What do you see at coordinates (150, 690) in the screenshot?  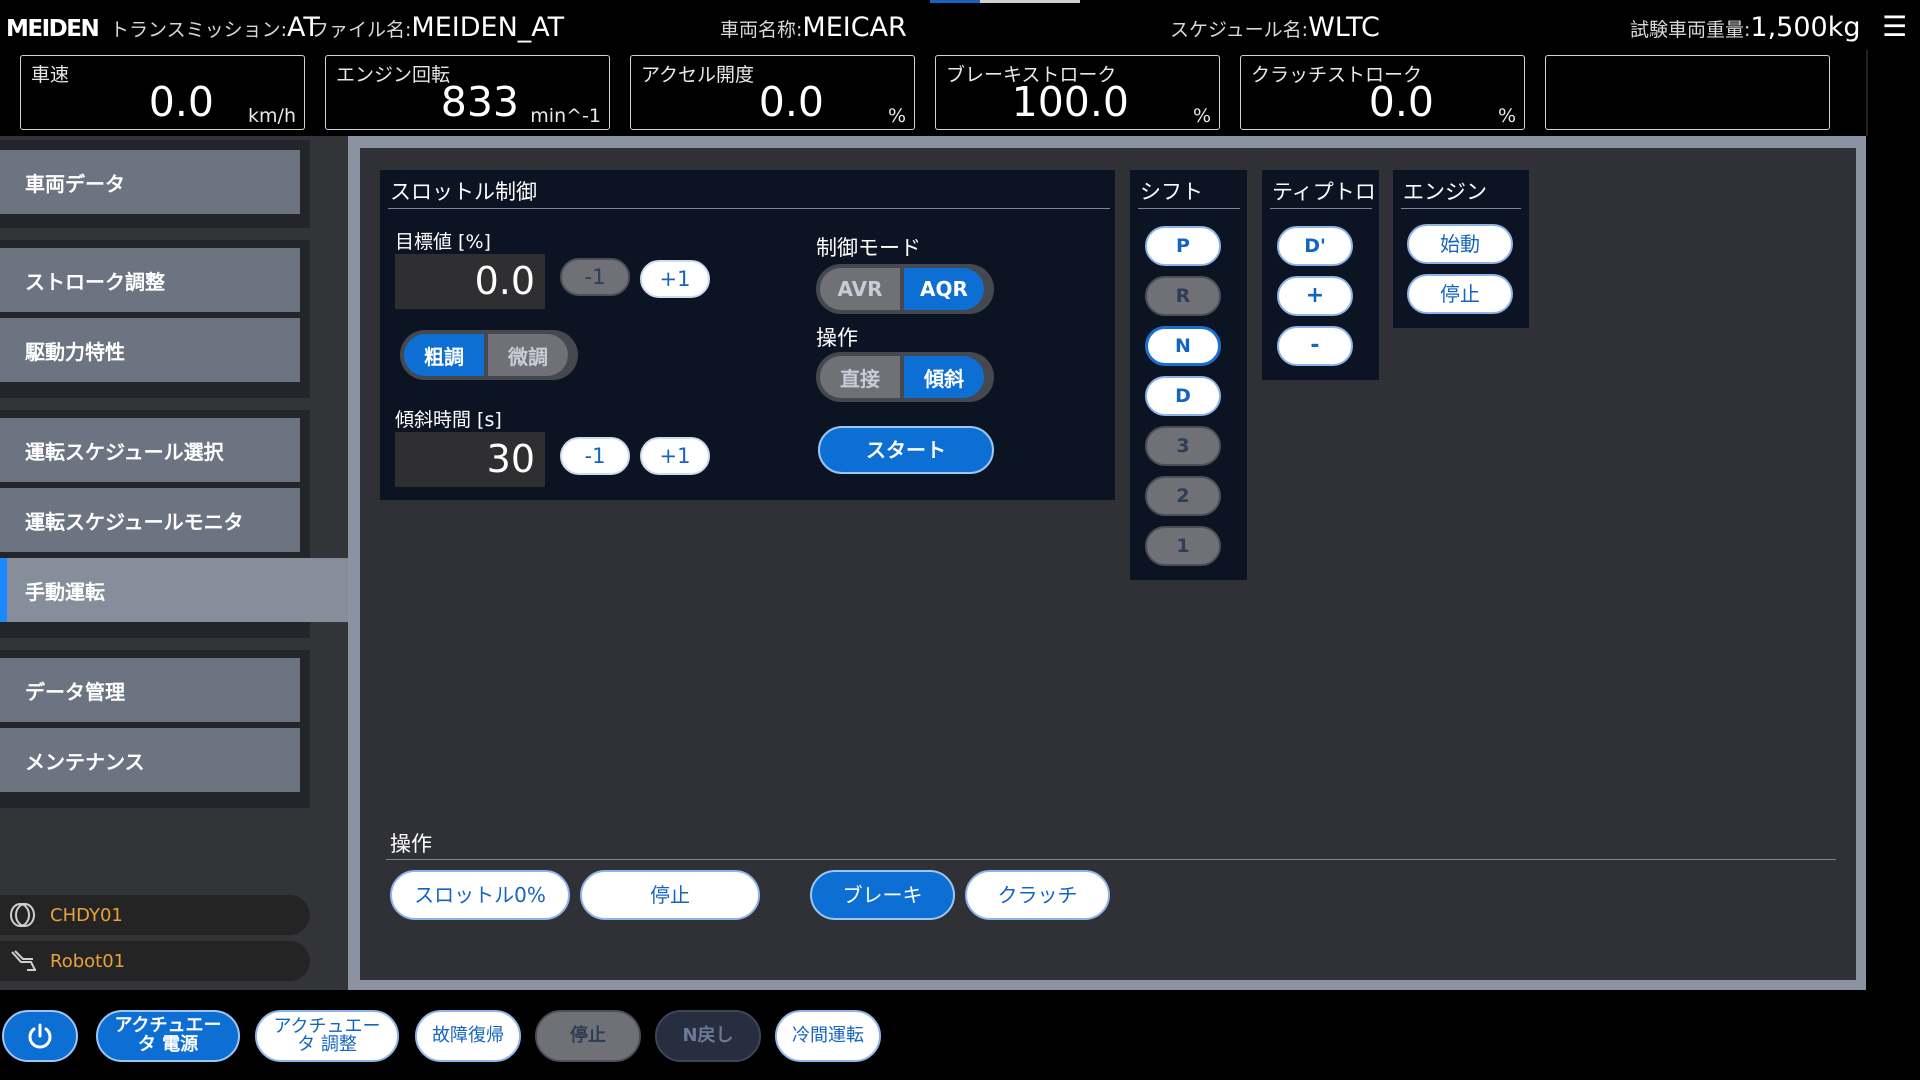 I see `sidebar-item-data-management: データ管理` at bounding box center [150, 690].